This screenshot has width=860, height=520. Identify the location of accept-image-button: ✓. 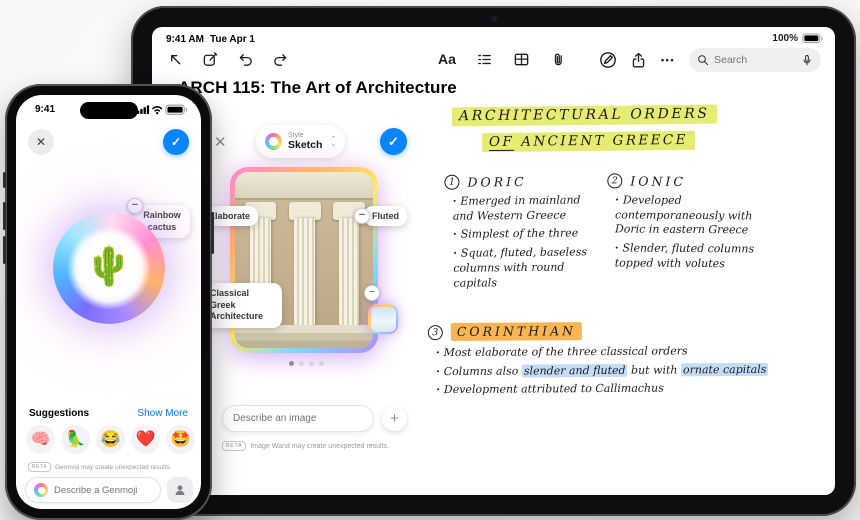
(393, 141).